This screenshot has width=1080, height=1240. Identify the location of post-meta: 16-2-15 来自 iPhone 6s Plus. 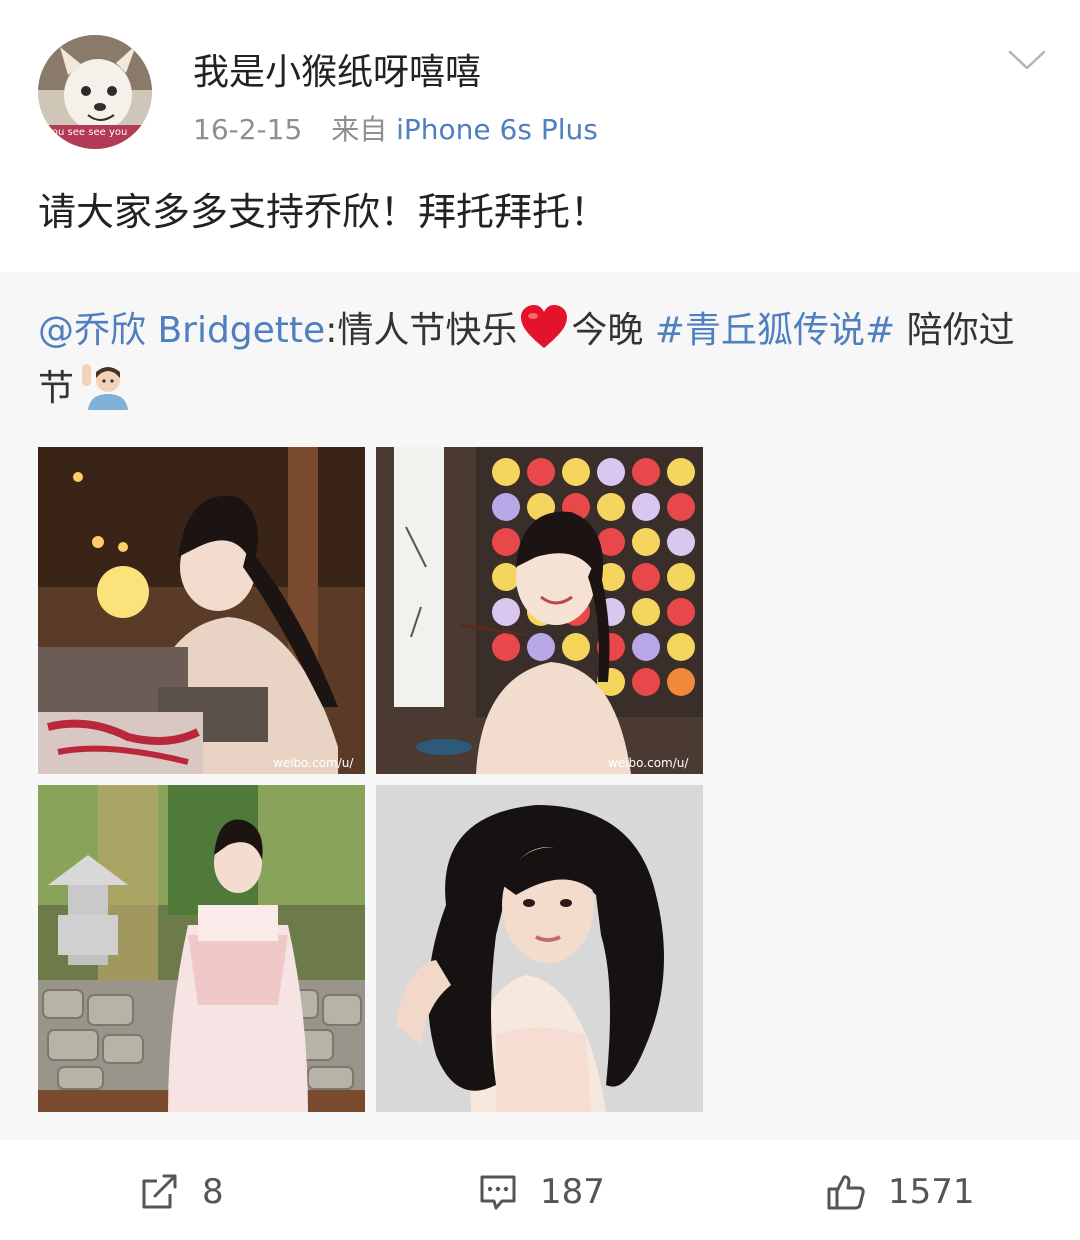
(395, 130).